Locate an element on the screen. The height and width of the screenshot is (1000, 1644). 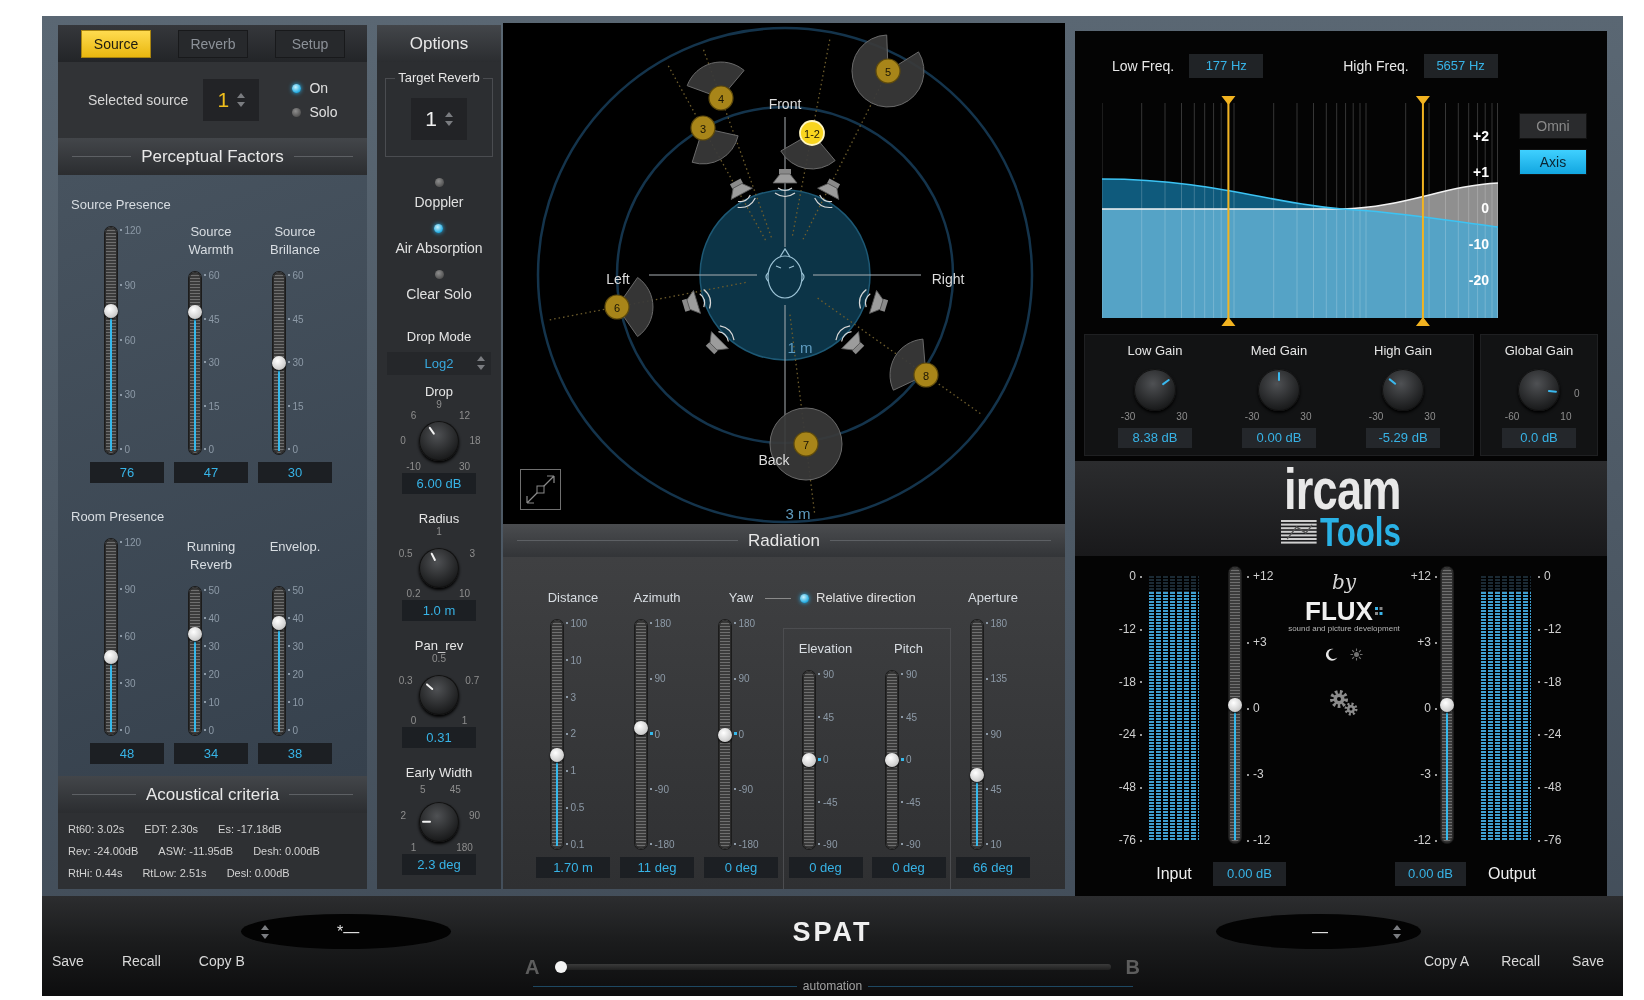
preset-button: Copy B is located at coordinates (221, 961).